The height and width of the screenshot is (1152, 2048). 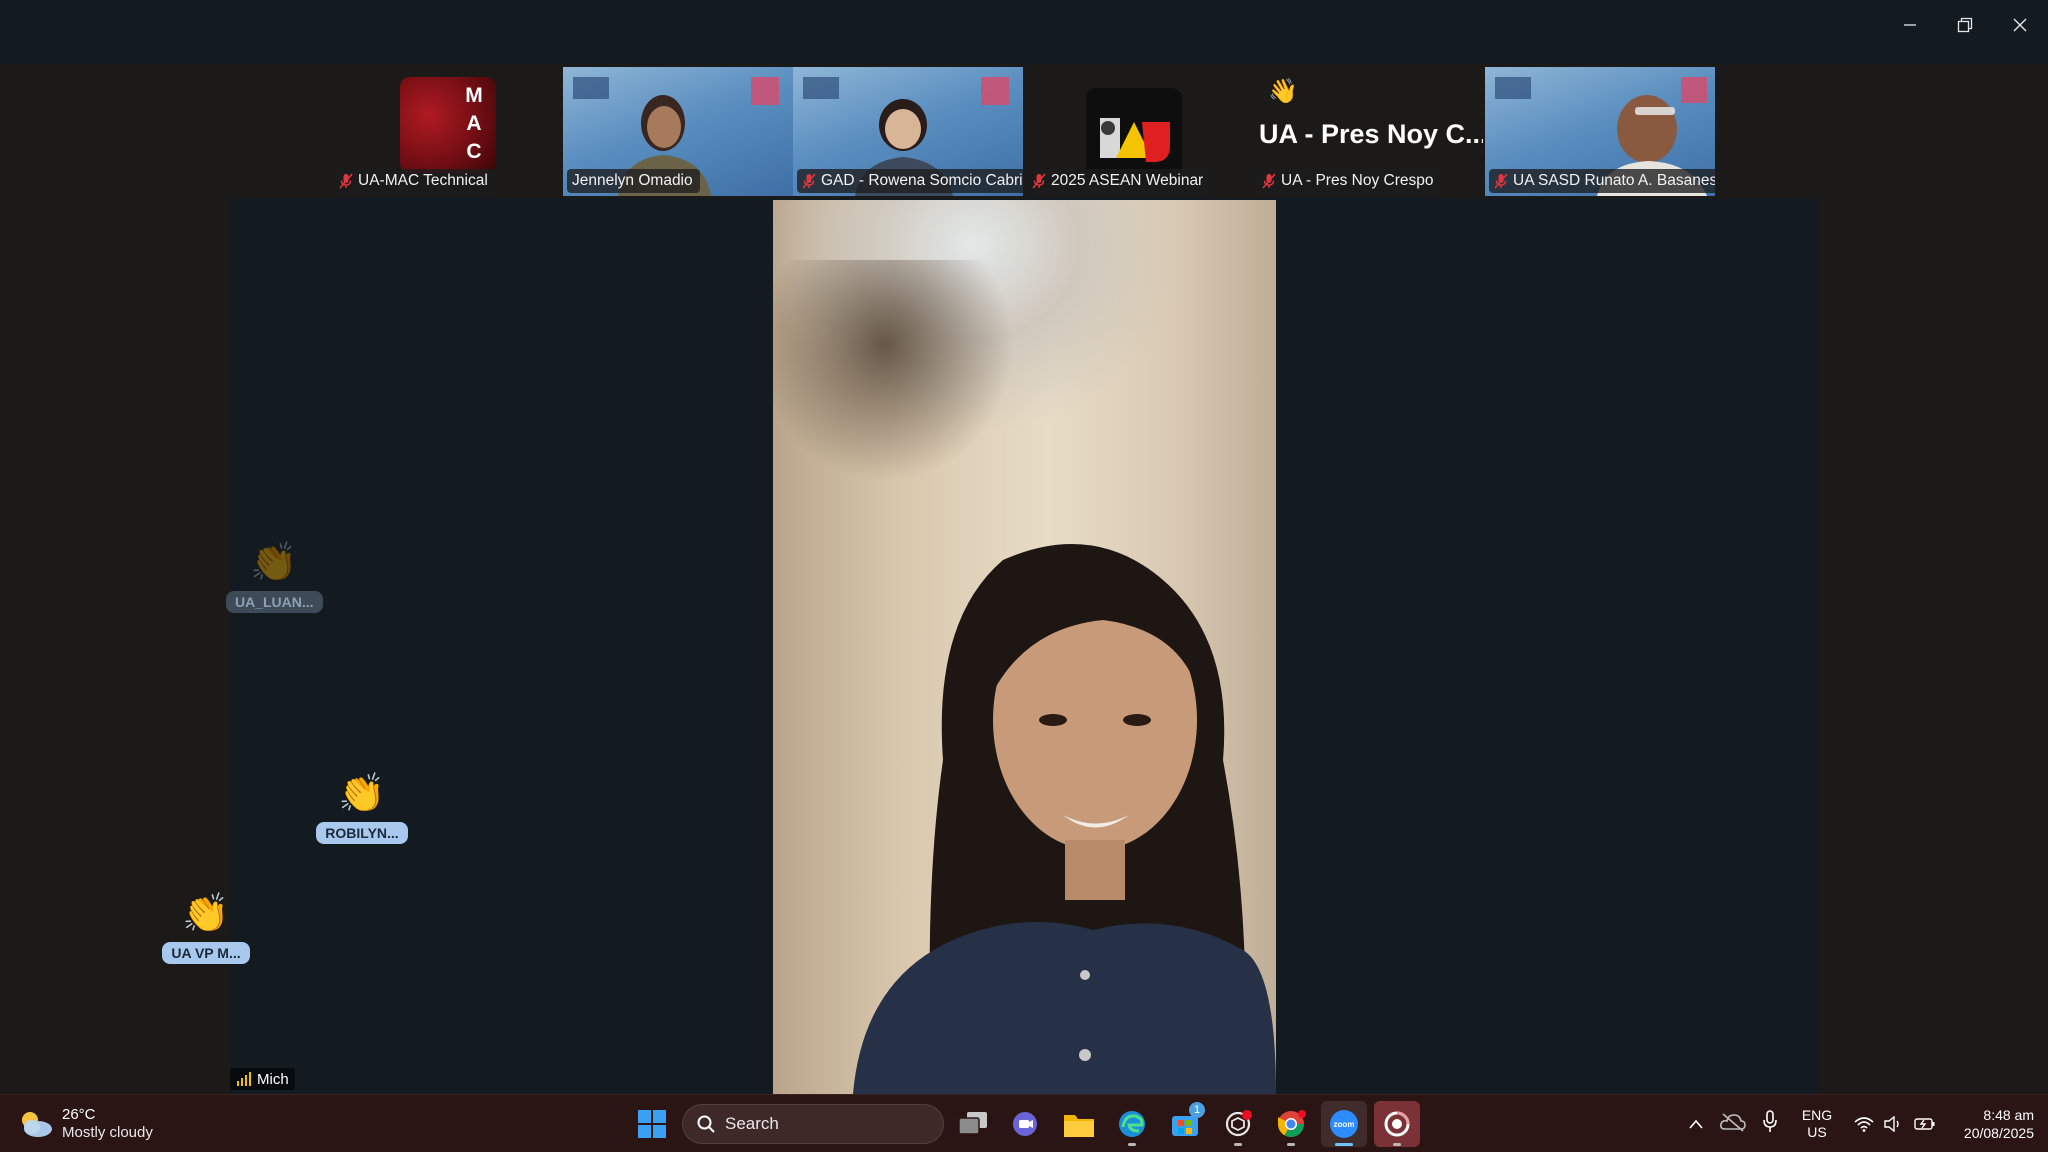 I want to click on show-hidden-icons-button, so click(x=1696, y=1124).